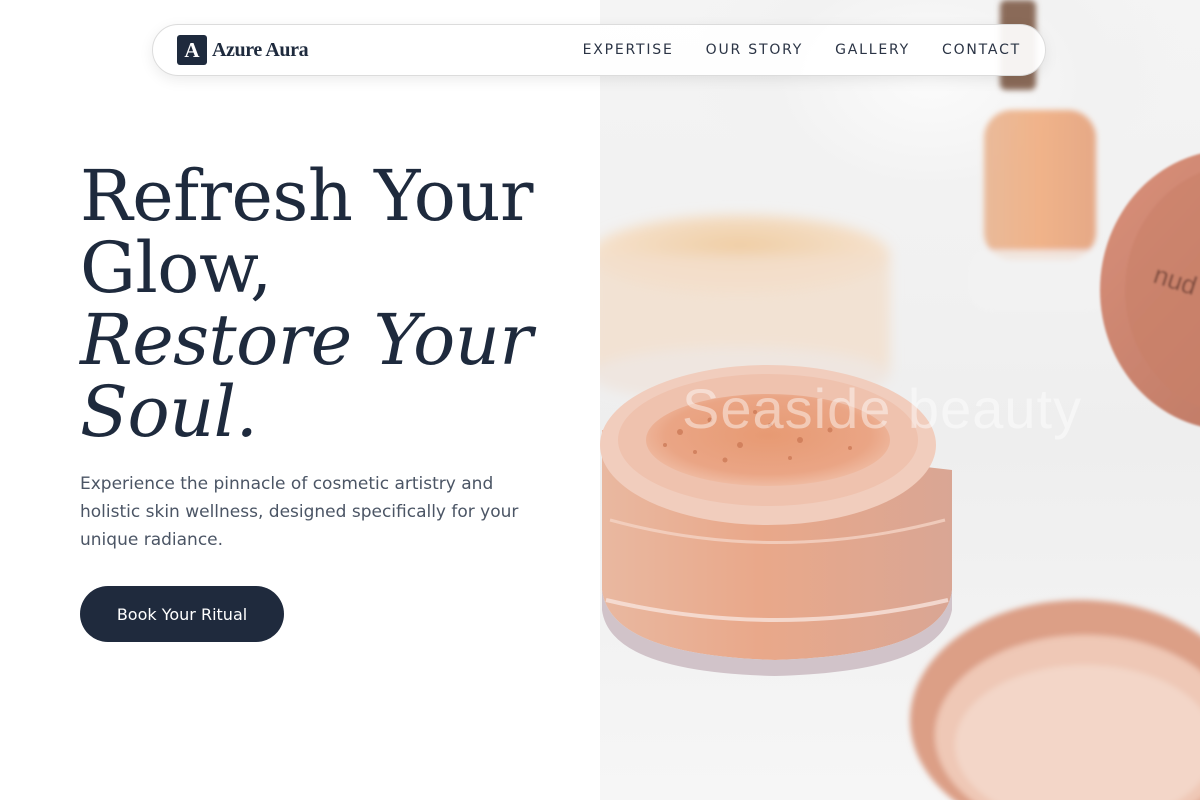 This screenshot has height=800, width=1200. I want to click on brand-logo: A Azure Aura, so click(243, 50).